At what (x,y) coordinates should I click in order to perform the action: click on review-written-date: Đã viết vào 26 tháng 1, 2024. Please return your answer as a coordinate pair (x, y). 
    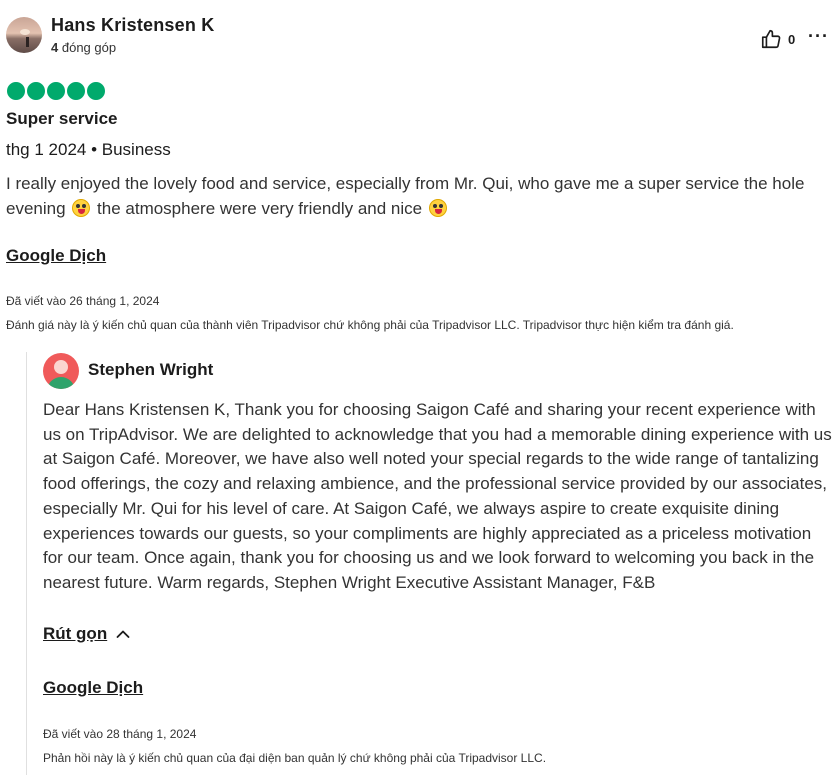
    Looking at the image, I should click on (83, 301).